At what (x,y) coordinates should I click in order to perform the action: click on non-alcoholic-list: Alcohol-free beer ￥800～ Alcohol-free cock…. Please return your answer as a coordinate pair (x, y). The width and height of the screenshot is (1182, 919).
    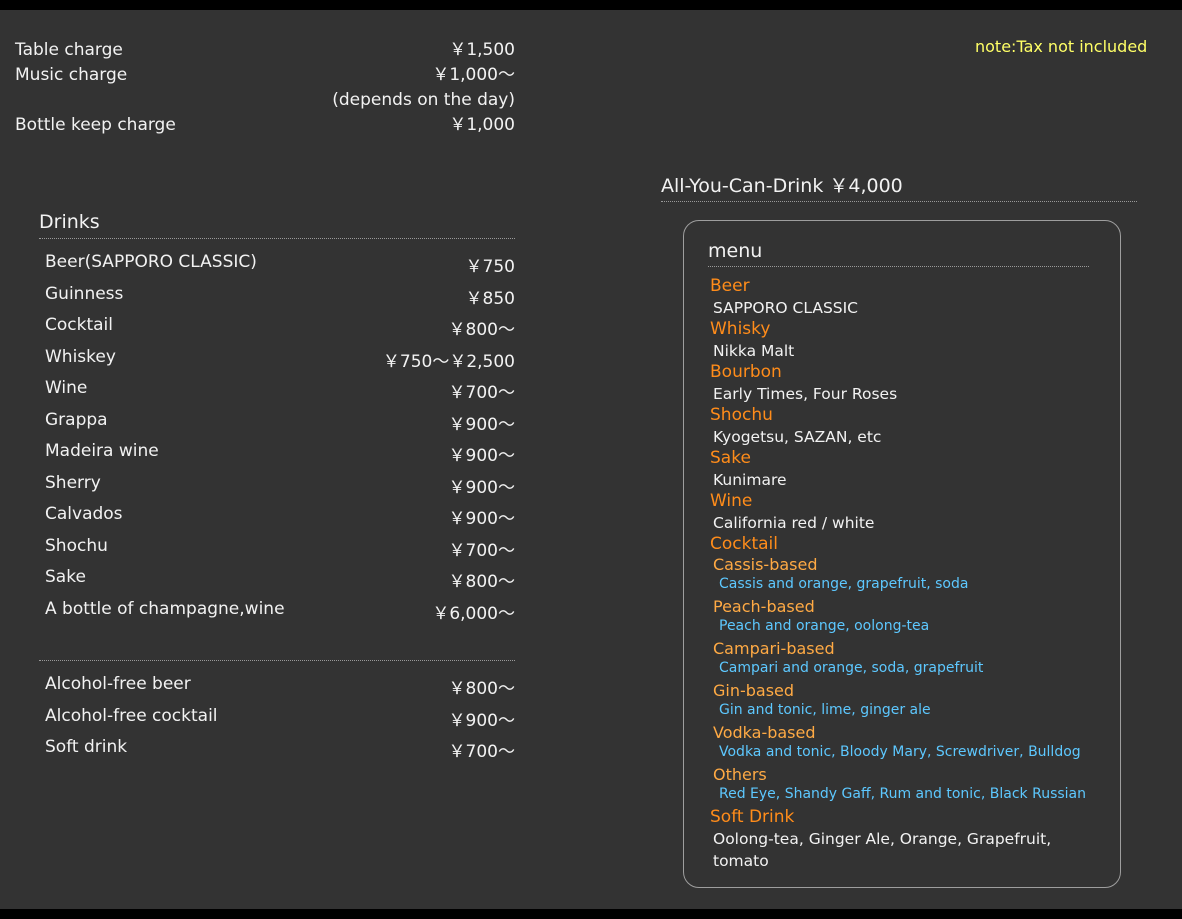
    Looking at the image, I should click on (277, 718).